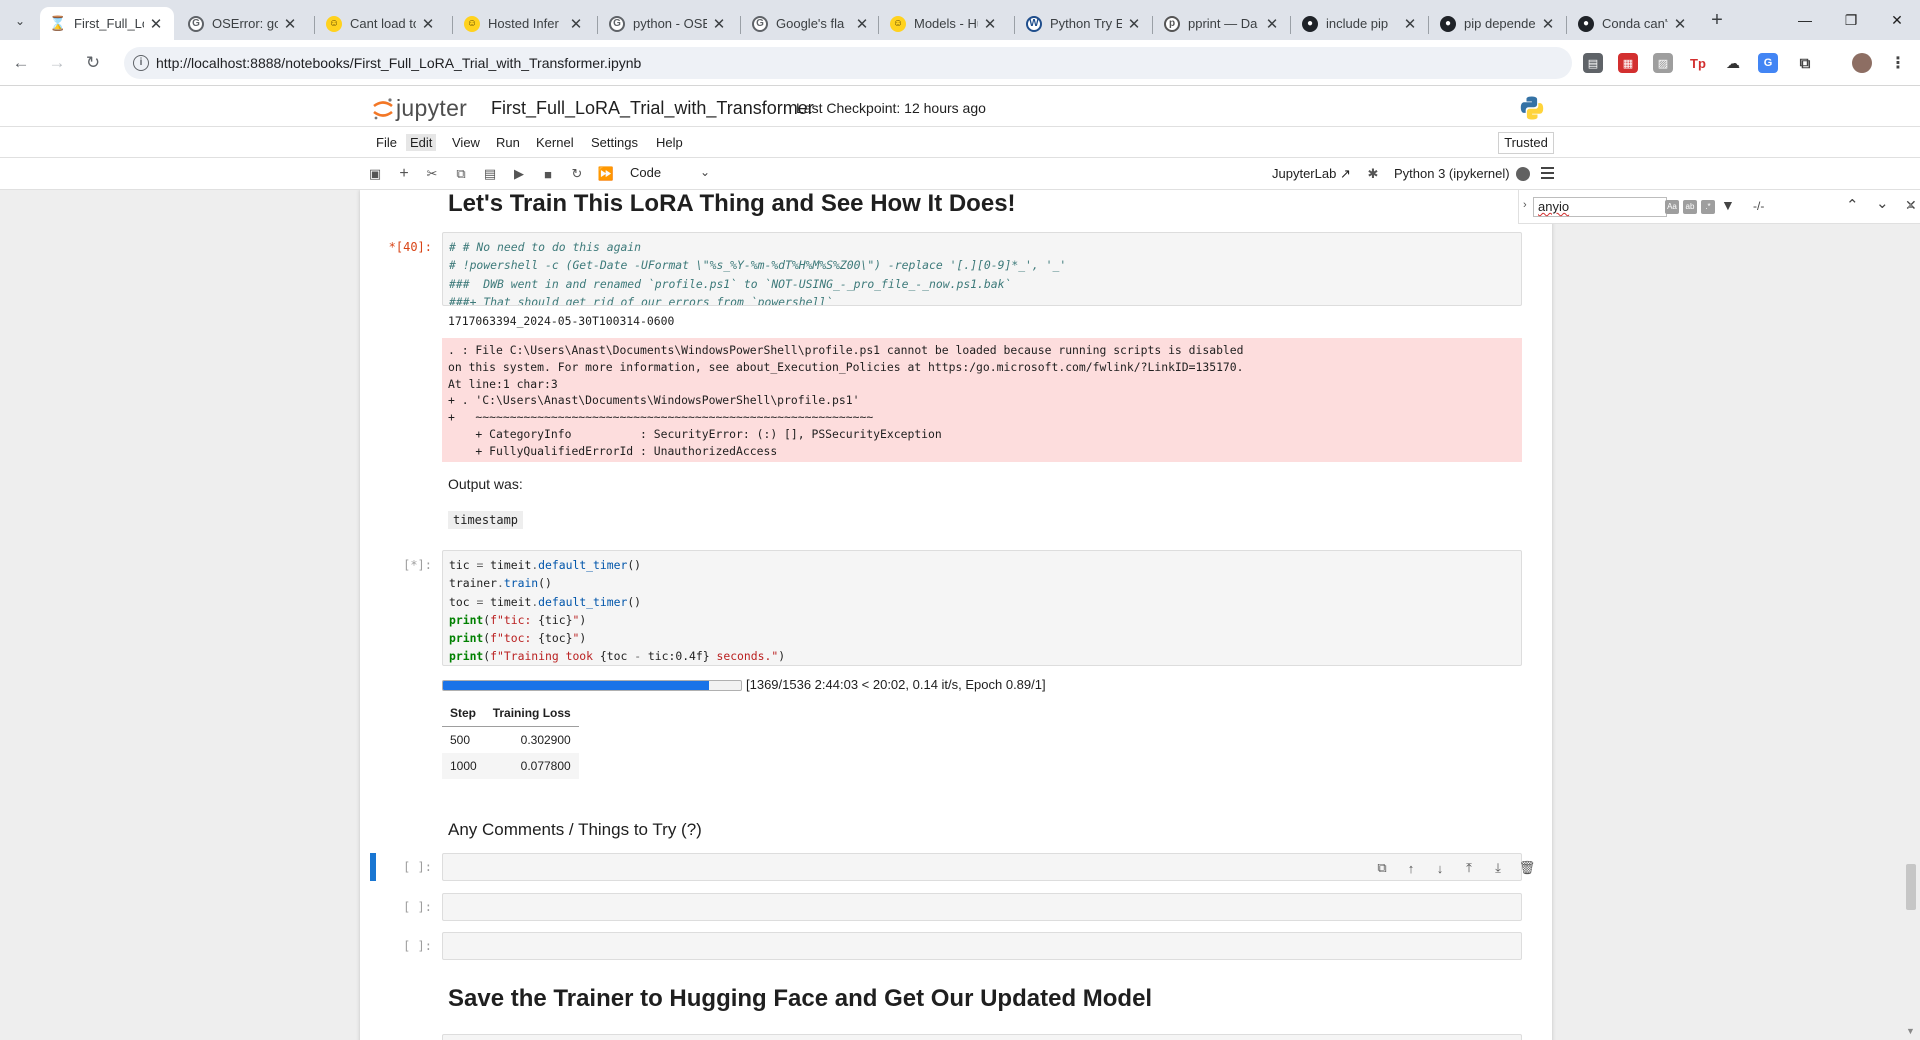  I want to click on window-close-icon: ✕, so click(1897, 20).